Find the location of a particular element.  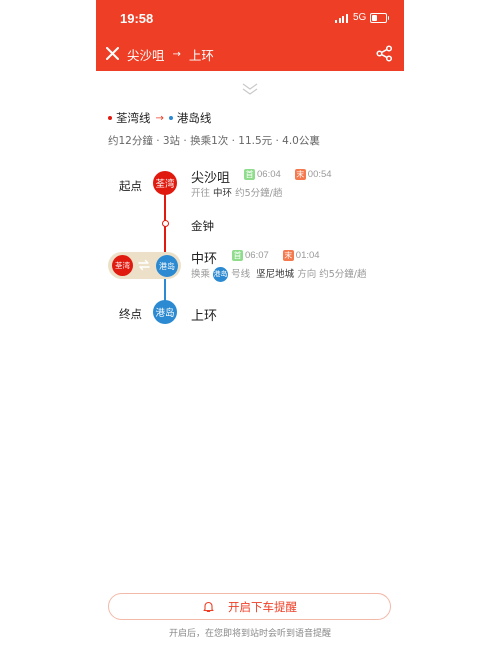

close-icon is located at coordinates (112, 53).